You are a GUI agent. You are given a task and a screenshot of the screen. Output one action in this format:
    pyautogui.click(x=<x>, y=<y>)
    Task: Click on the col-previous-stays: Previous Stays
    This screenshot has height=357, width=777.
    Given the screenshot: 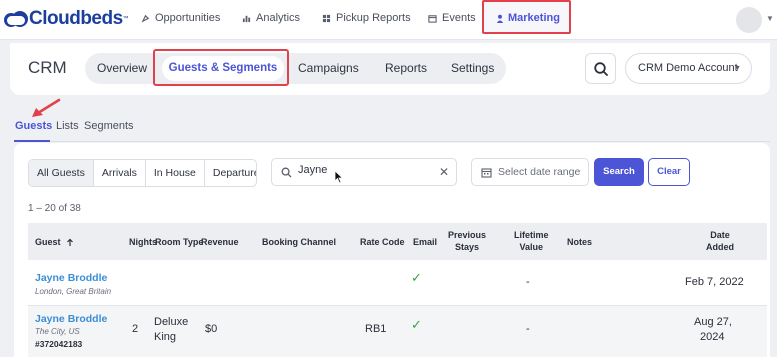 What is the action you would take?
    pyautogui.click(x=467, y=241)
    